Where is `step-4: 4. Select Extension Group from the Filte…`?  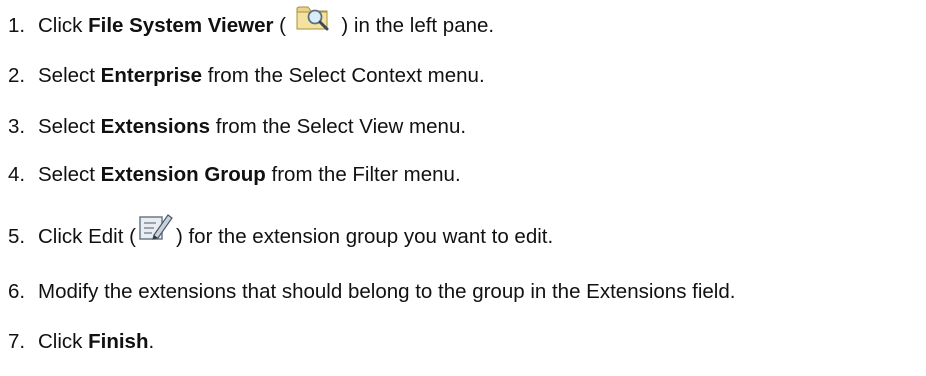
step-4: 4. Select Extension Group from the Filte… is located at coordinates (234, 175).